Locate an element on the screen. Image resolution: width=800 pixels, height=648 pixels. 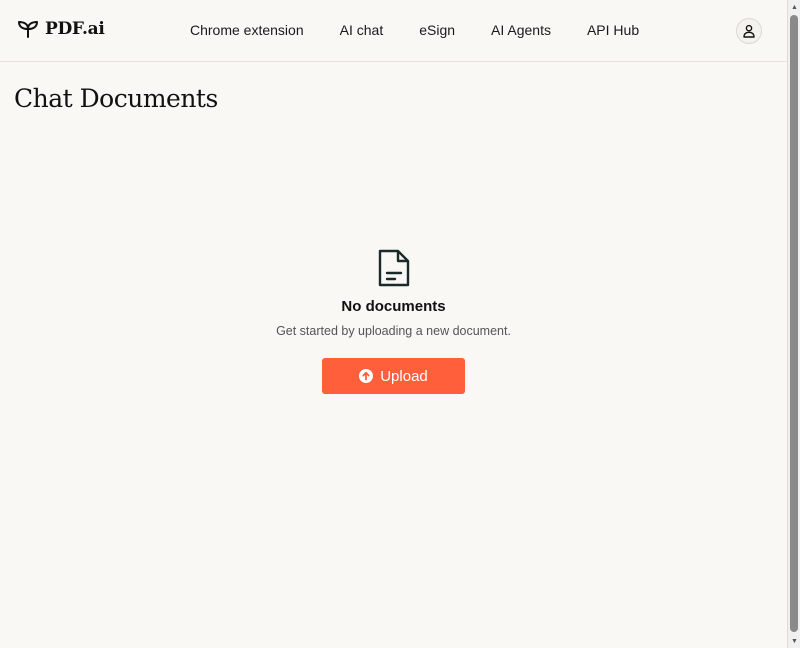
nav-ai-agents: AI Agents is located at coordinates (521, 30).